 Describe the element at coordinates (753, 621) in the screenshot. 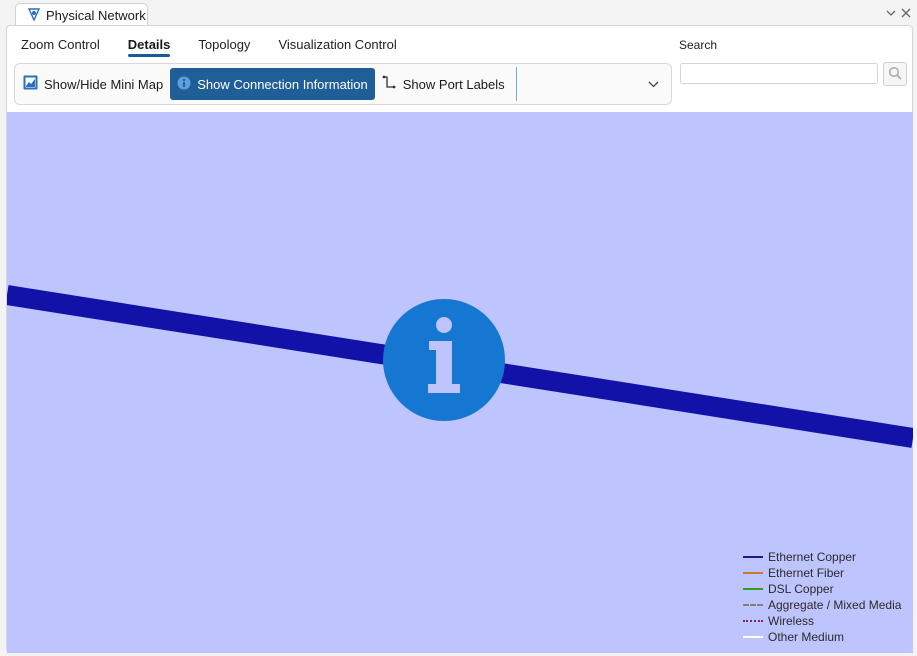

I see `legend-line-wireless` at that location.